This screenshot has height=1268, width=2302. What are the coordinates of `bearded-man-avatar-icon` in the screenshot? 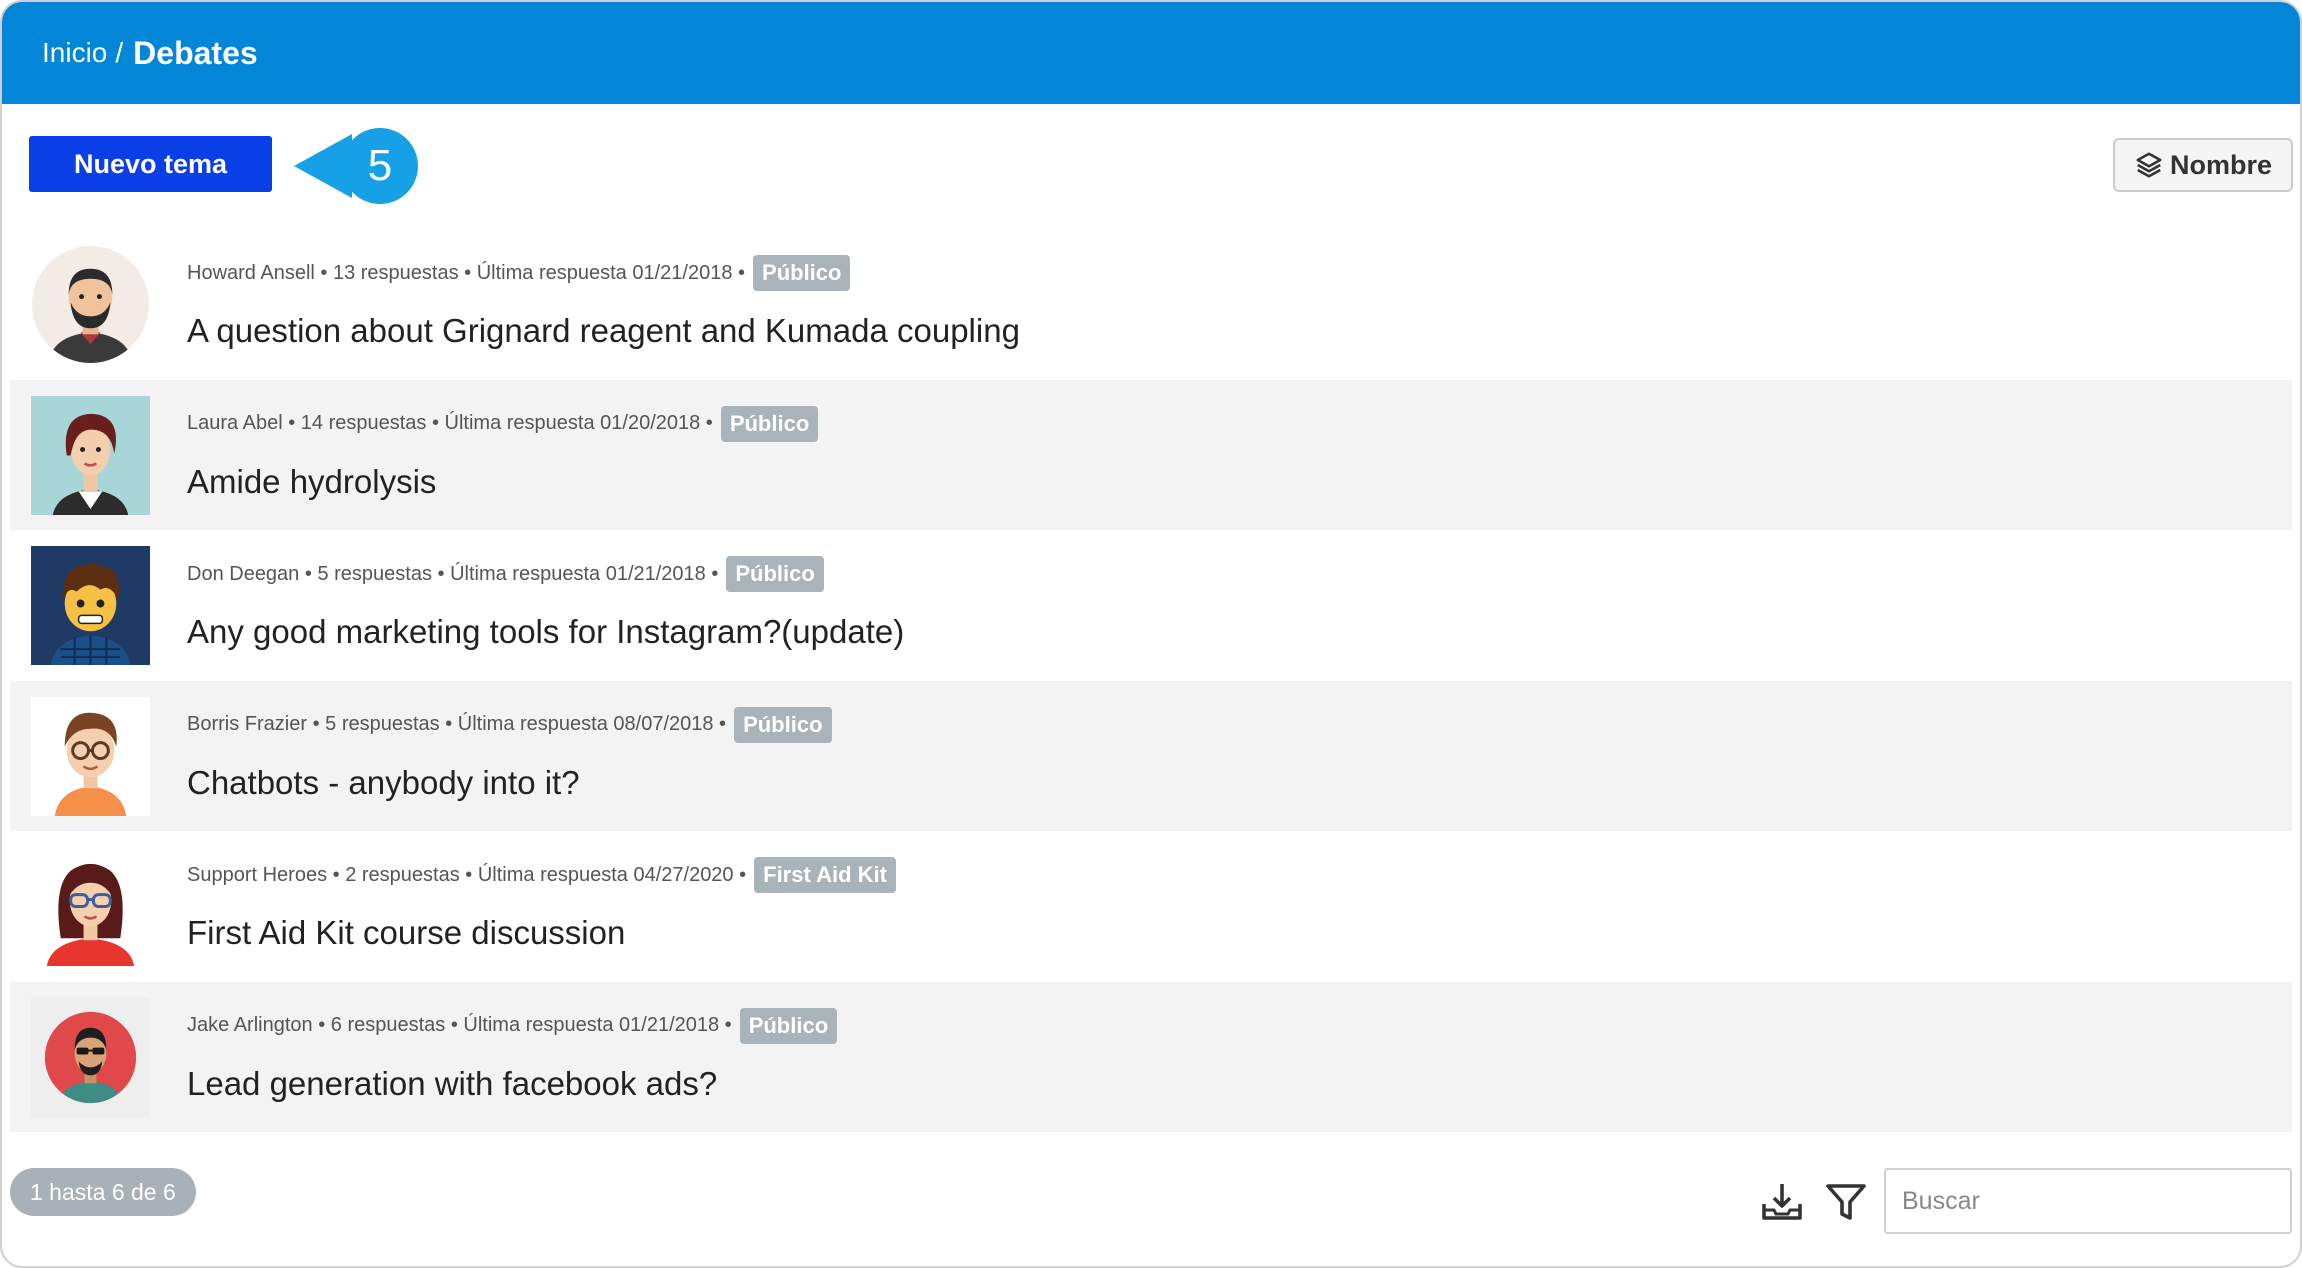 It's located at (90, 304).